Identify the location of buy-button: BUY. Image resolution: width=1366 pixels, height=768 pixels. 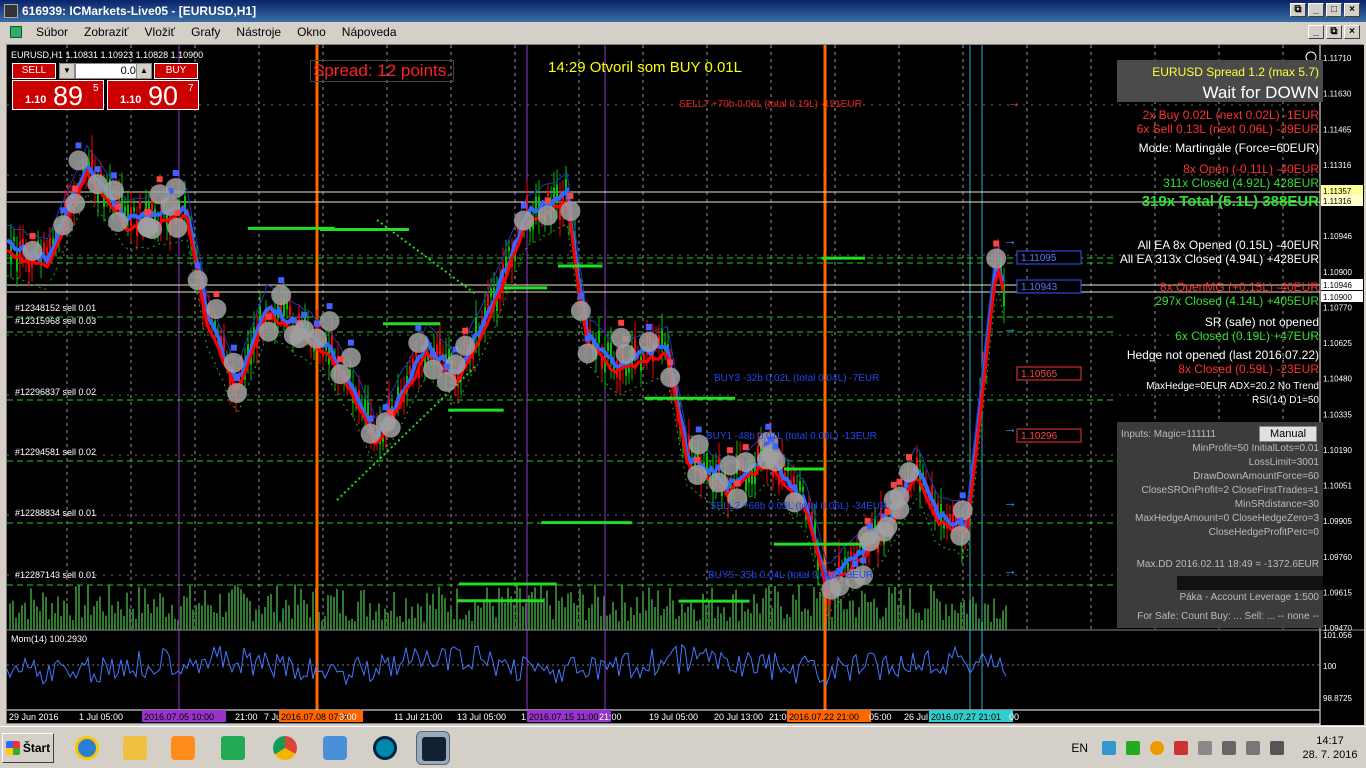
(176, 71).